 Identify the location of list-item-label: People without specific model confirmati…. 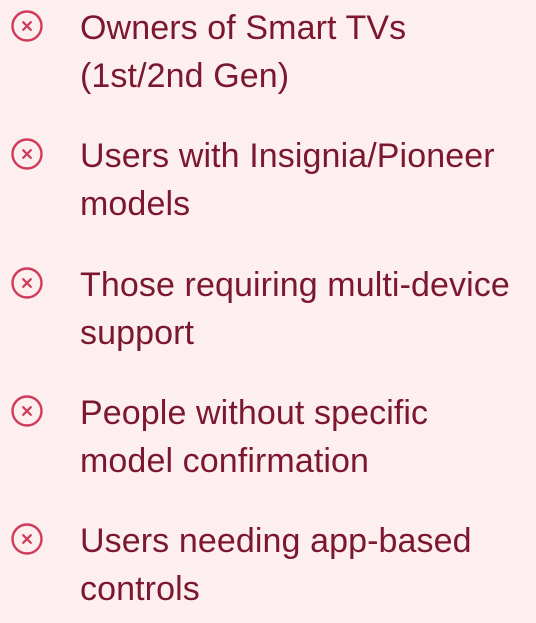
(254, 437).